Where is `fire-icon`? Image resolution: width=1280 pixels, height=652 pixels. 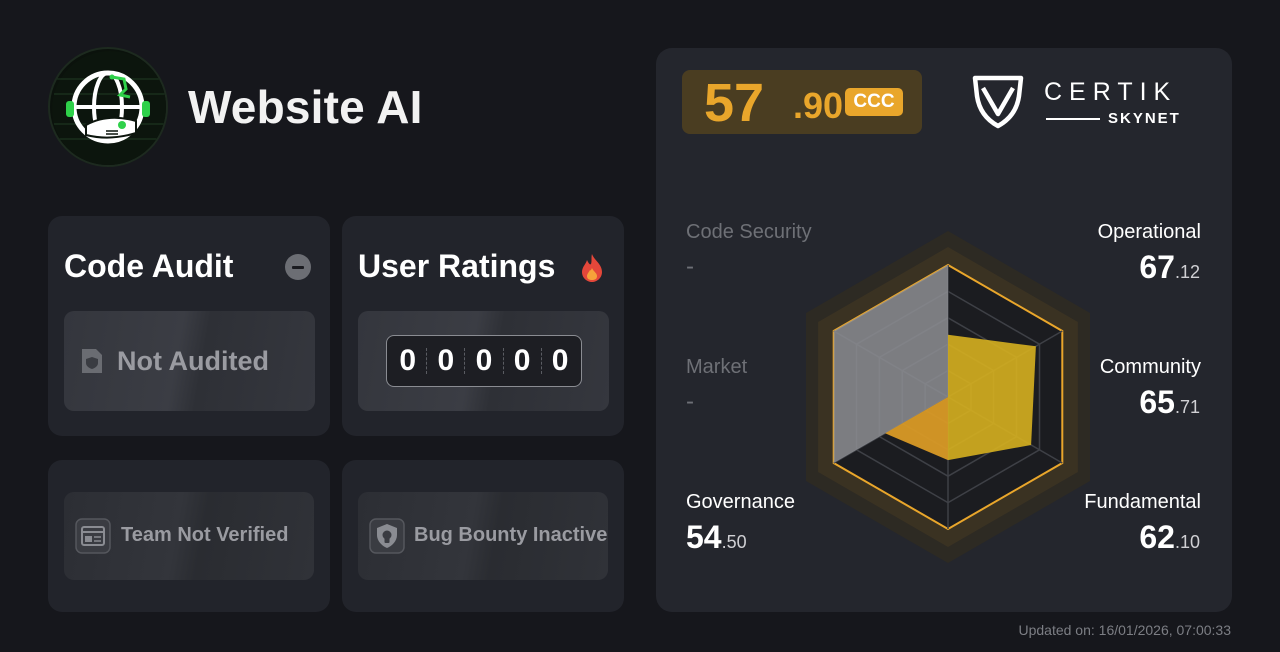
fire-icon is located at coordinates (592, 268).